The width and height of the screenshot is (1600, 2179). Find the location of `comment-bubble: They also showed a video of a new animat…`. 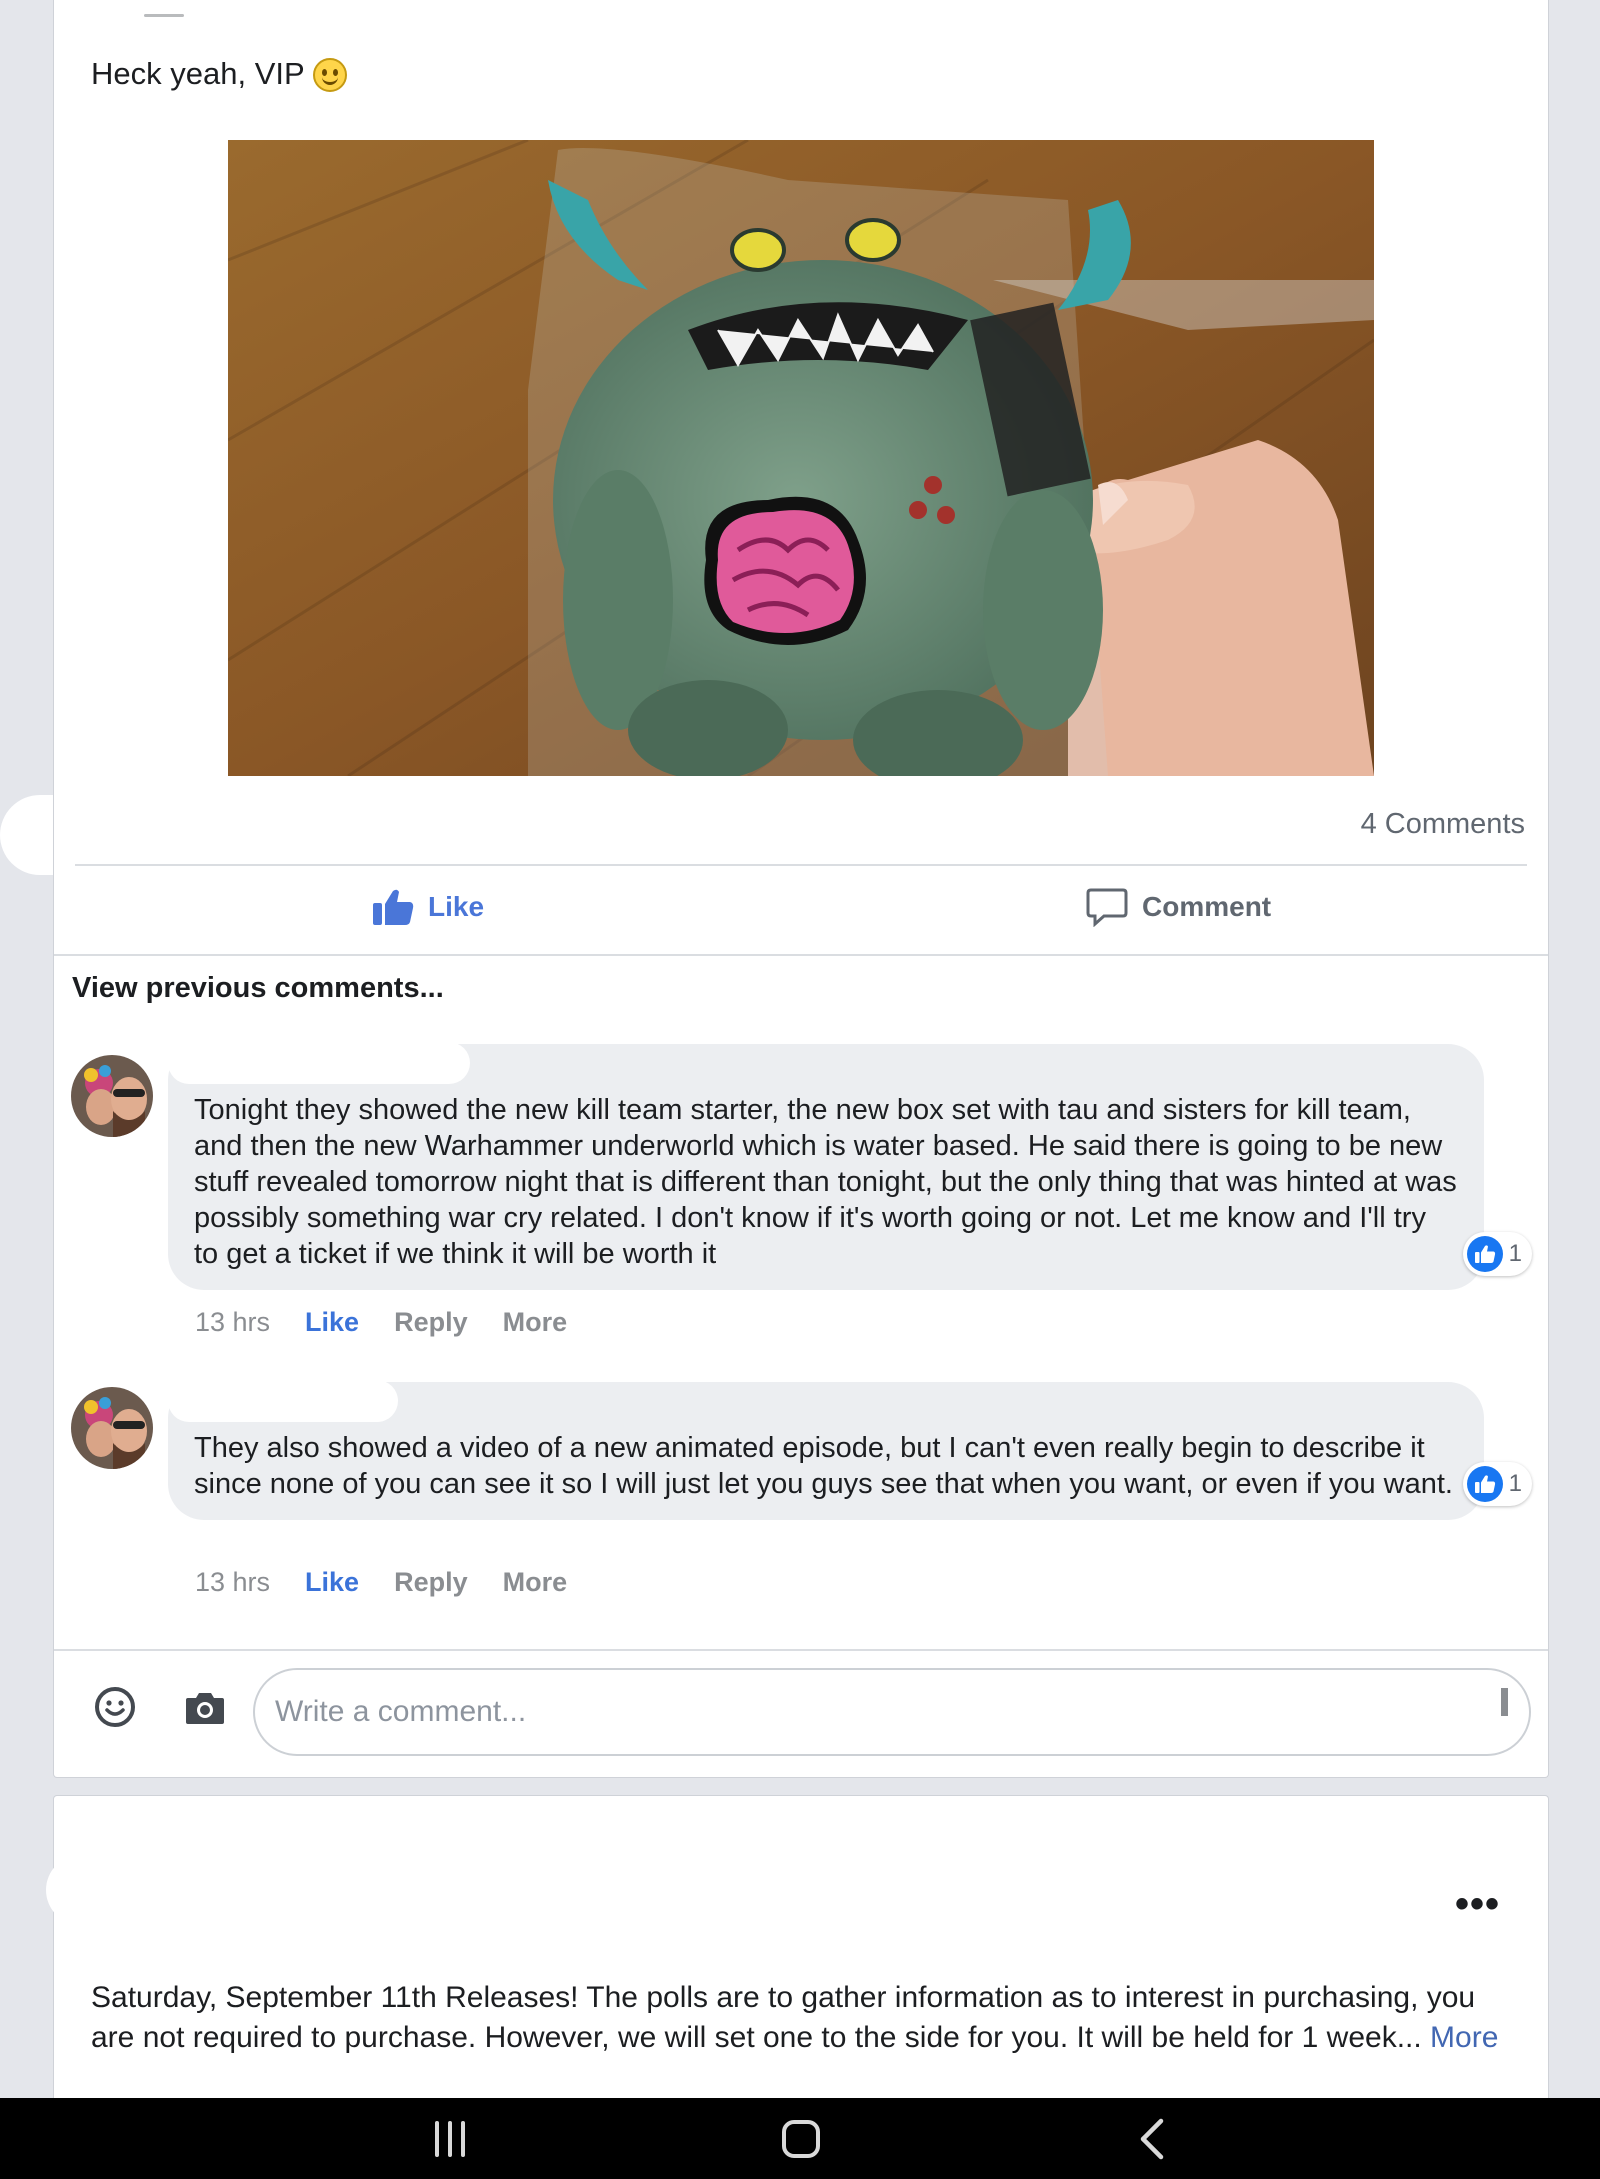

comment-bubble: They also showed a video of a new animat… is located at coordinates (850, 1450).